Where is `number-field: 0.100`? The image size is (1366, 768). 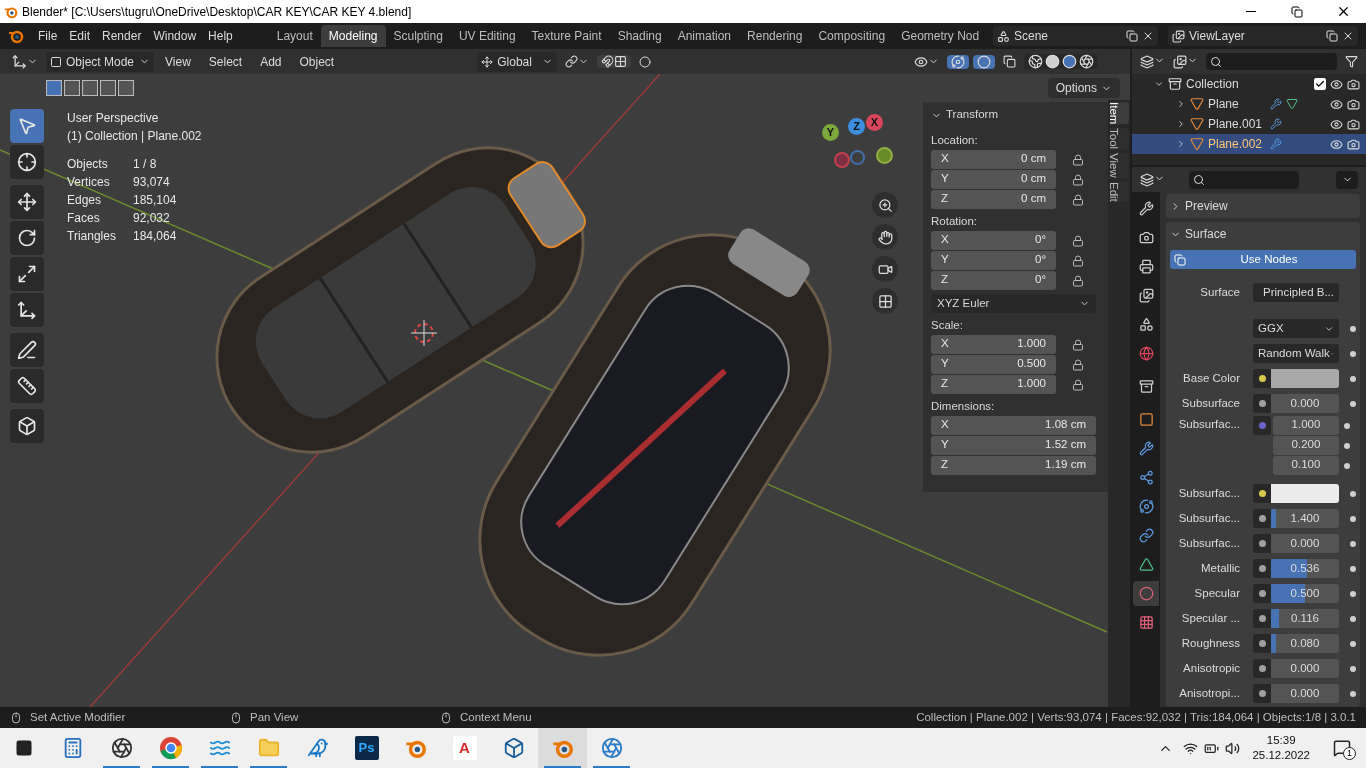
number-field: 0.100 is located at coordinates (1306, 465).